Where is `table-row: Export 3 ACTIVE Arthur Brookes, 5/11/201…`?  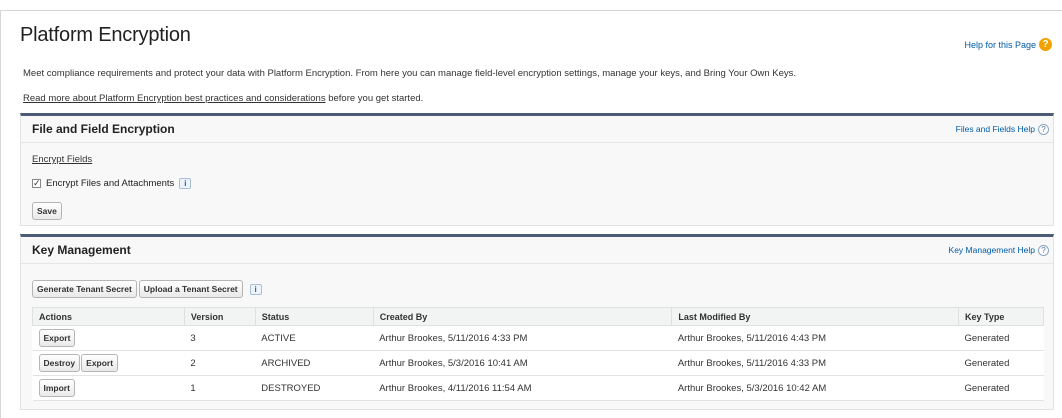 table-row: Export 3 ACTIVE Arthur Brookes, 5/11/201… is located at coordinates (538, 338).